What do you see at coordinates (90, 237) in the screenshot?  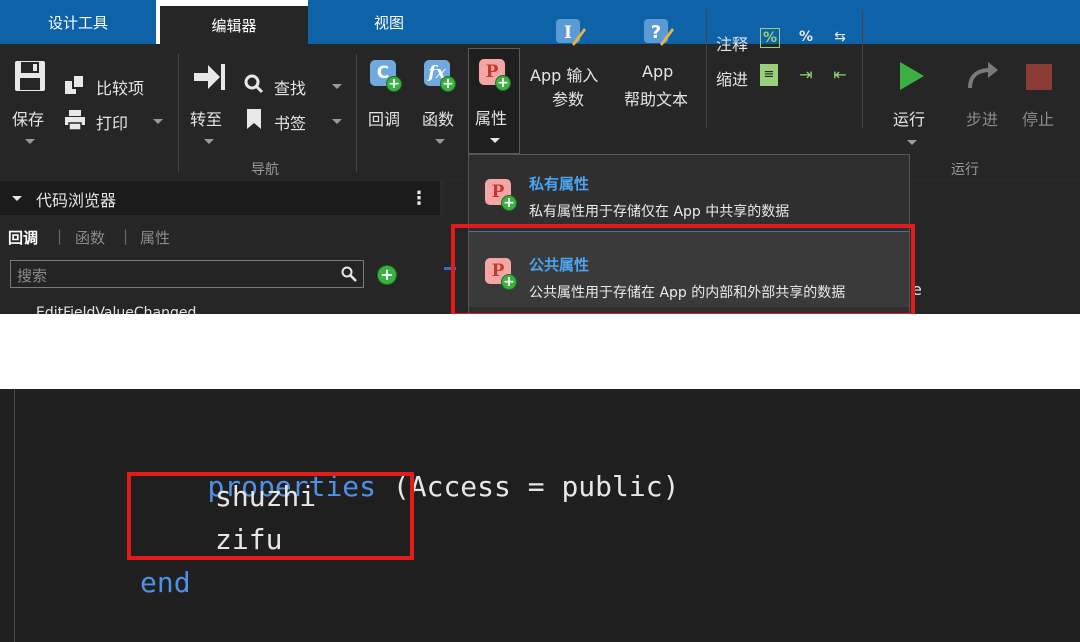 I see `code-browser-tab-functions: 函数` at bounding box center [90, 237].